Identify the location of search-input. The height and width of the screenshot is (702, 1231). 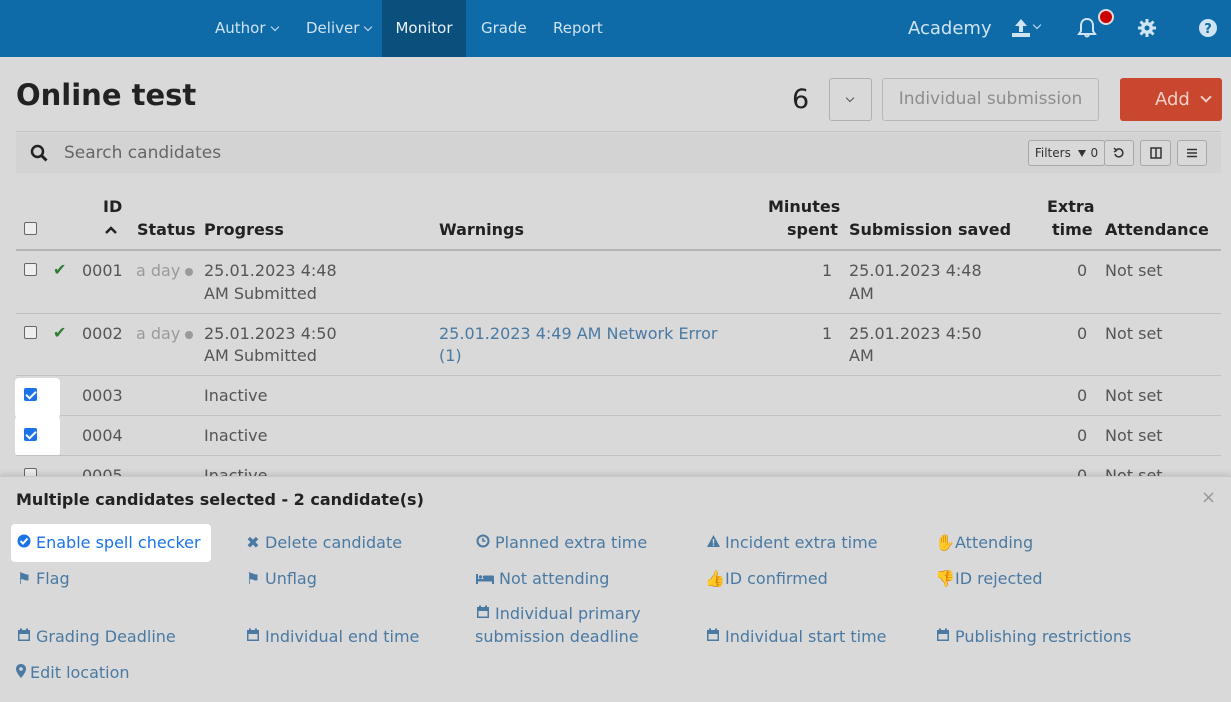
(364, 153).